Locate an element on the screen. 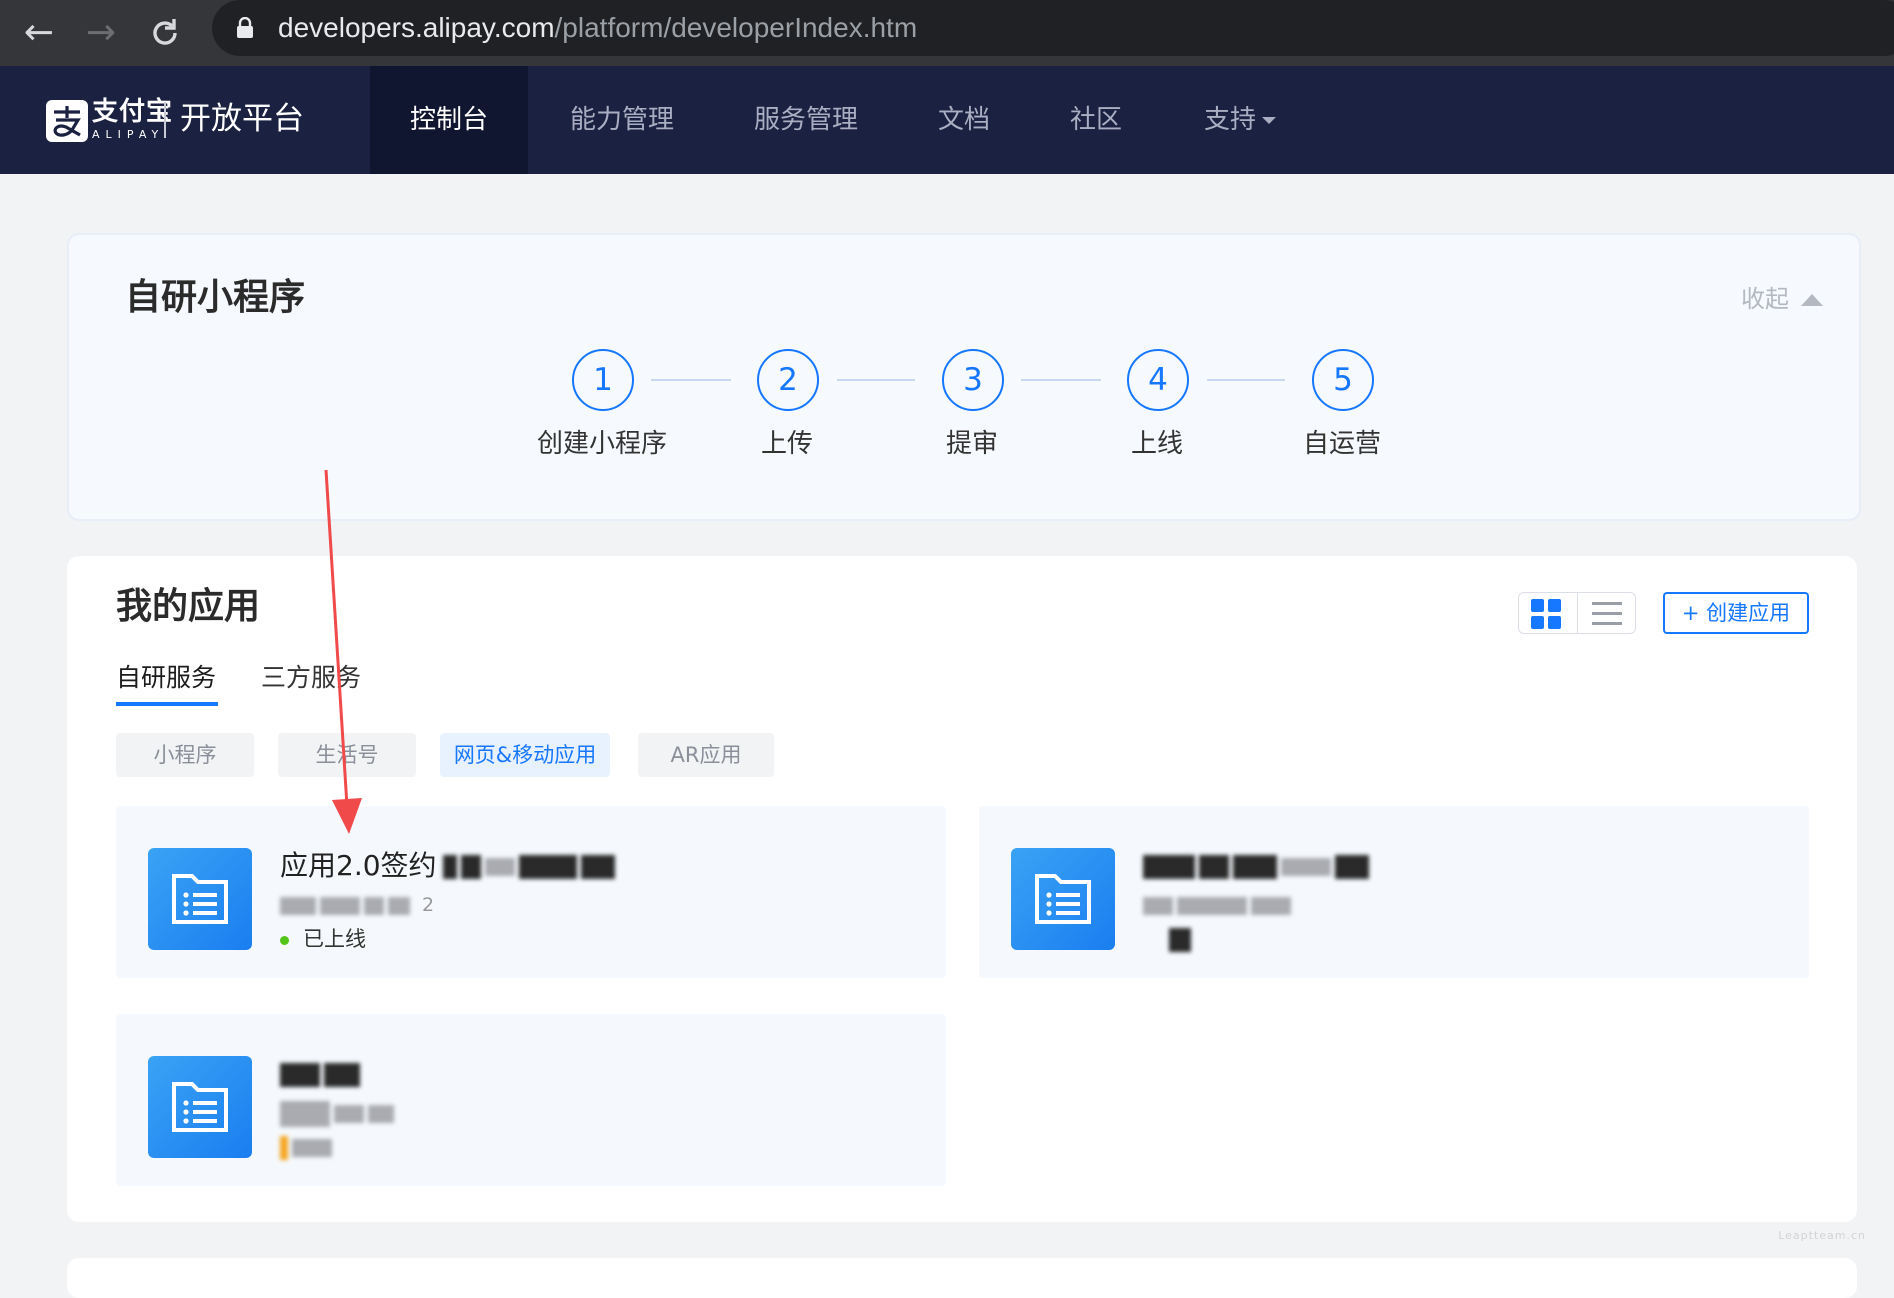 The image size is (1894, 1298). chevron-down-icon is located at coordinates (1269, 120).